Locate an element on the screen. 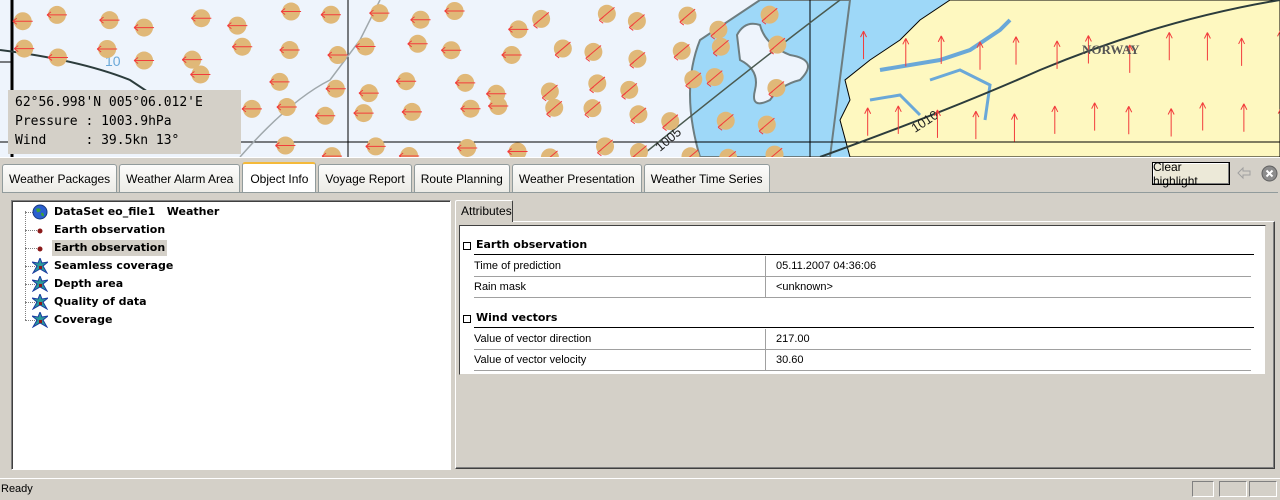 The width and height of the screenshot is (1280, 500). tab-weather-time-series: Weather Time Series is located at coordinates (706, 178).